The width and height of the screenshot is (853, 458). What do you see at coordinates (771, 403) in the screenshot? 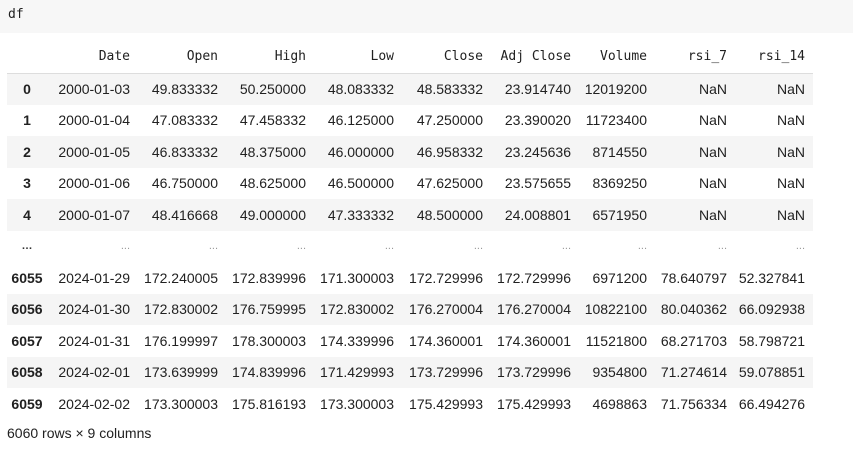
I see `table-cell: 66.494276` at bounding box center [771, 403].